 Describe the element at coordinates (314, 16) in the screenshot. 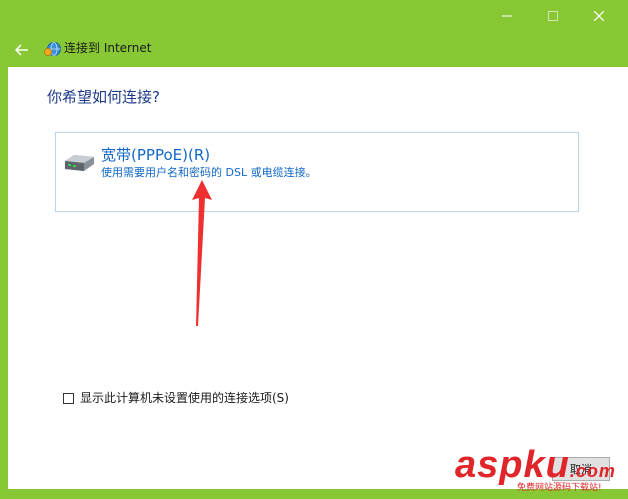

I see `title-bar` at that location.